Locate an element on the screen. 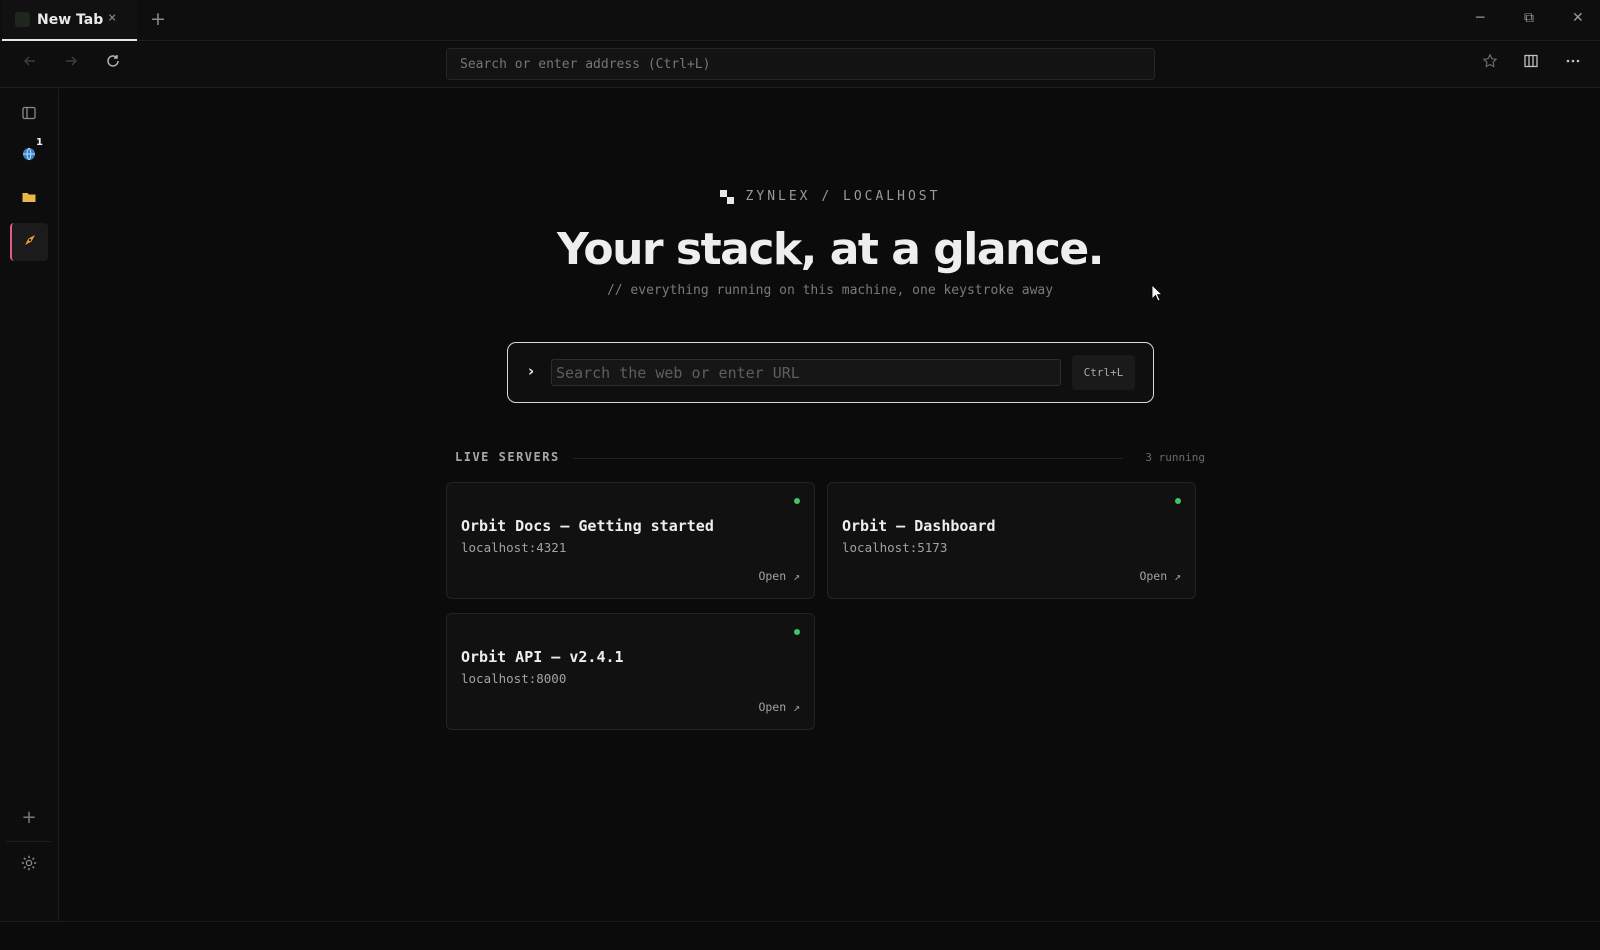 This screenshot has height=950, width=1600. restore-button: ⧉ is located at coordinates (1529, 18).